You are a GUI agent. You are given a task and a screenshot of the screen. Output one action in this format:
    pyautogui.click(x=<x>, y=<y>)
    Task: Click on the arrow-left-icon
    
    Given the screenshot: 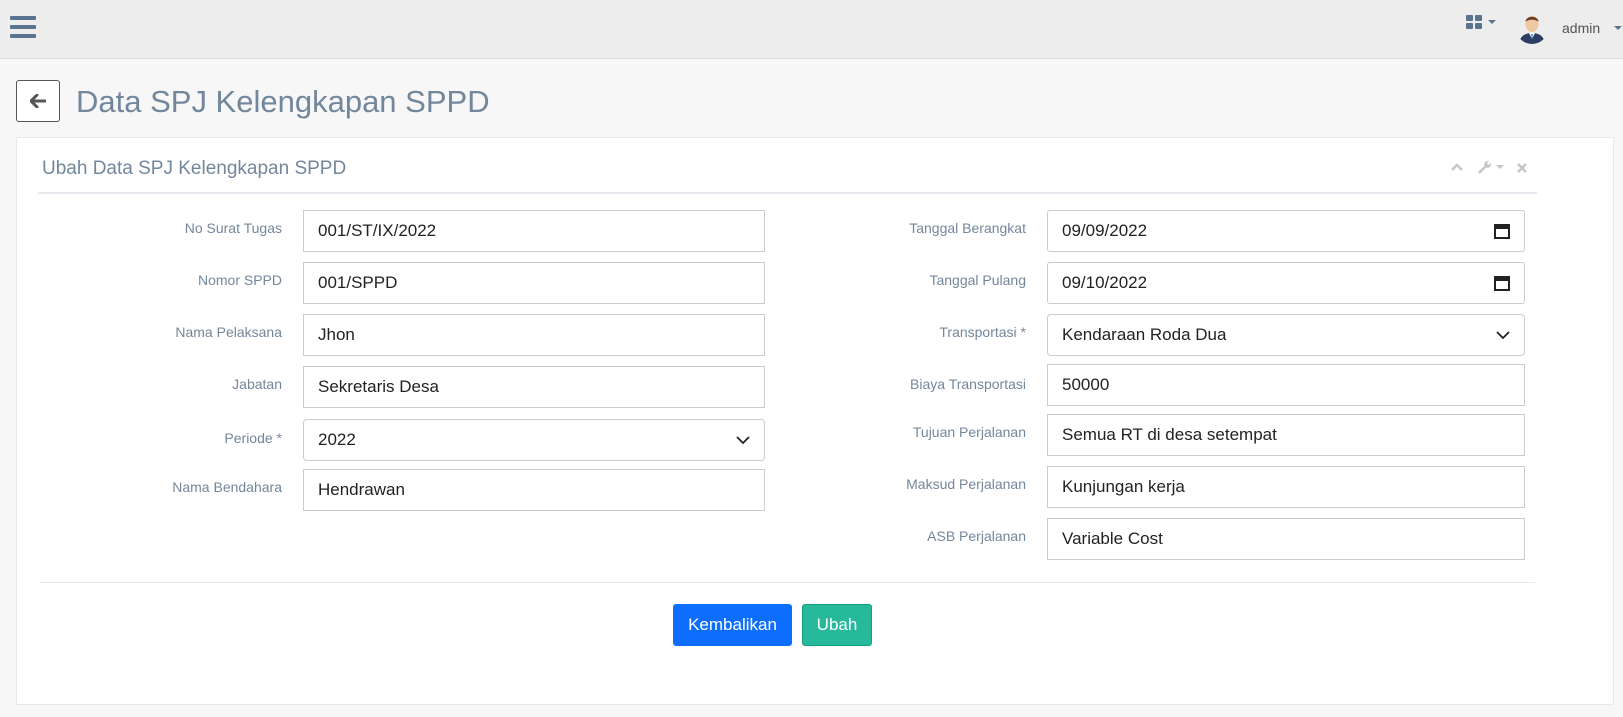 What is the action you would take?
    pyautogui.click(x=38, y=101)
    